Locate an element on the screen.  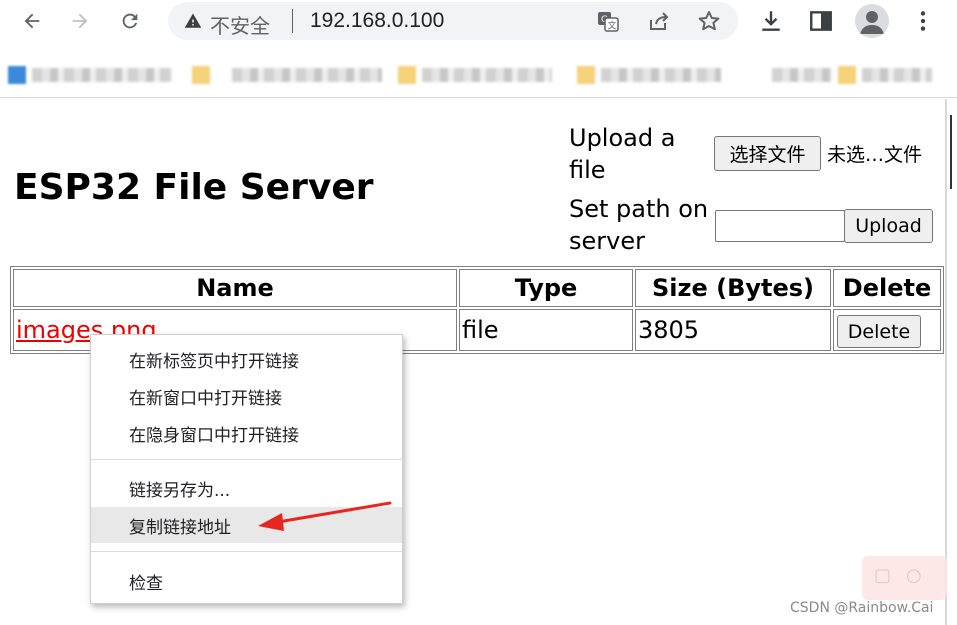
upload-button: Upload is located at coordinates (888, 226).